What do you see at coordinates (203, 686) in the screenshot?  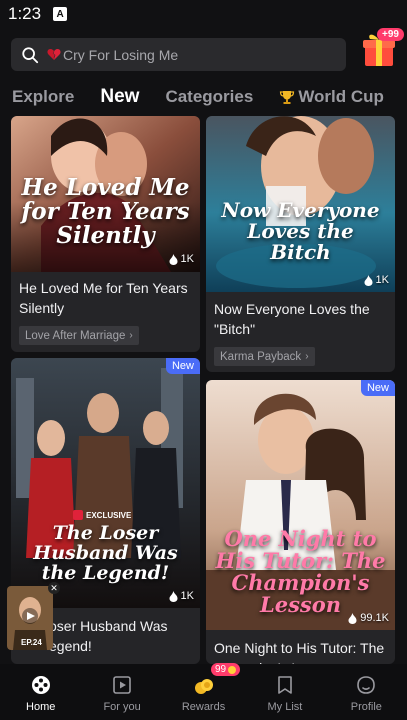 I see `coins-icon` at bounding box center [203, 686].